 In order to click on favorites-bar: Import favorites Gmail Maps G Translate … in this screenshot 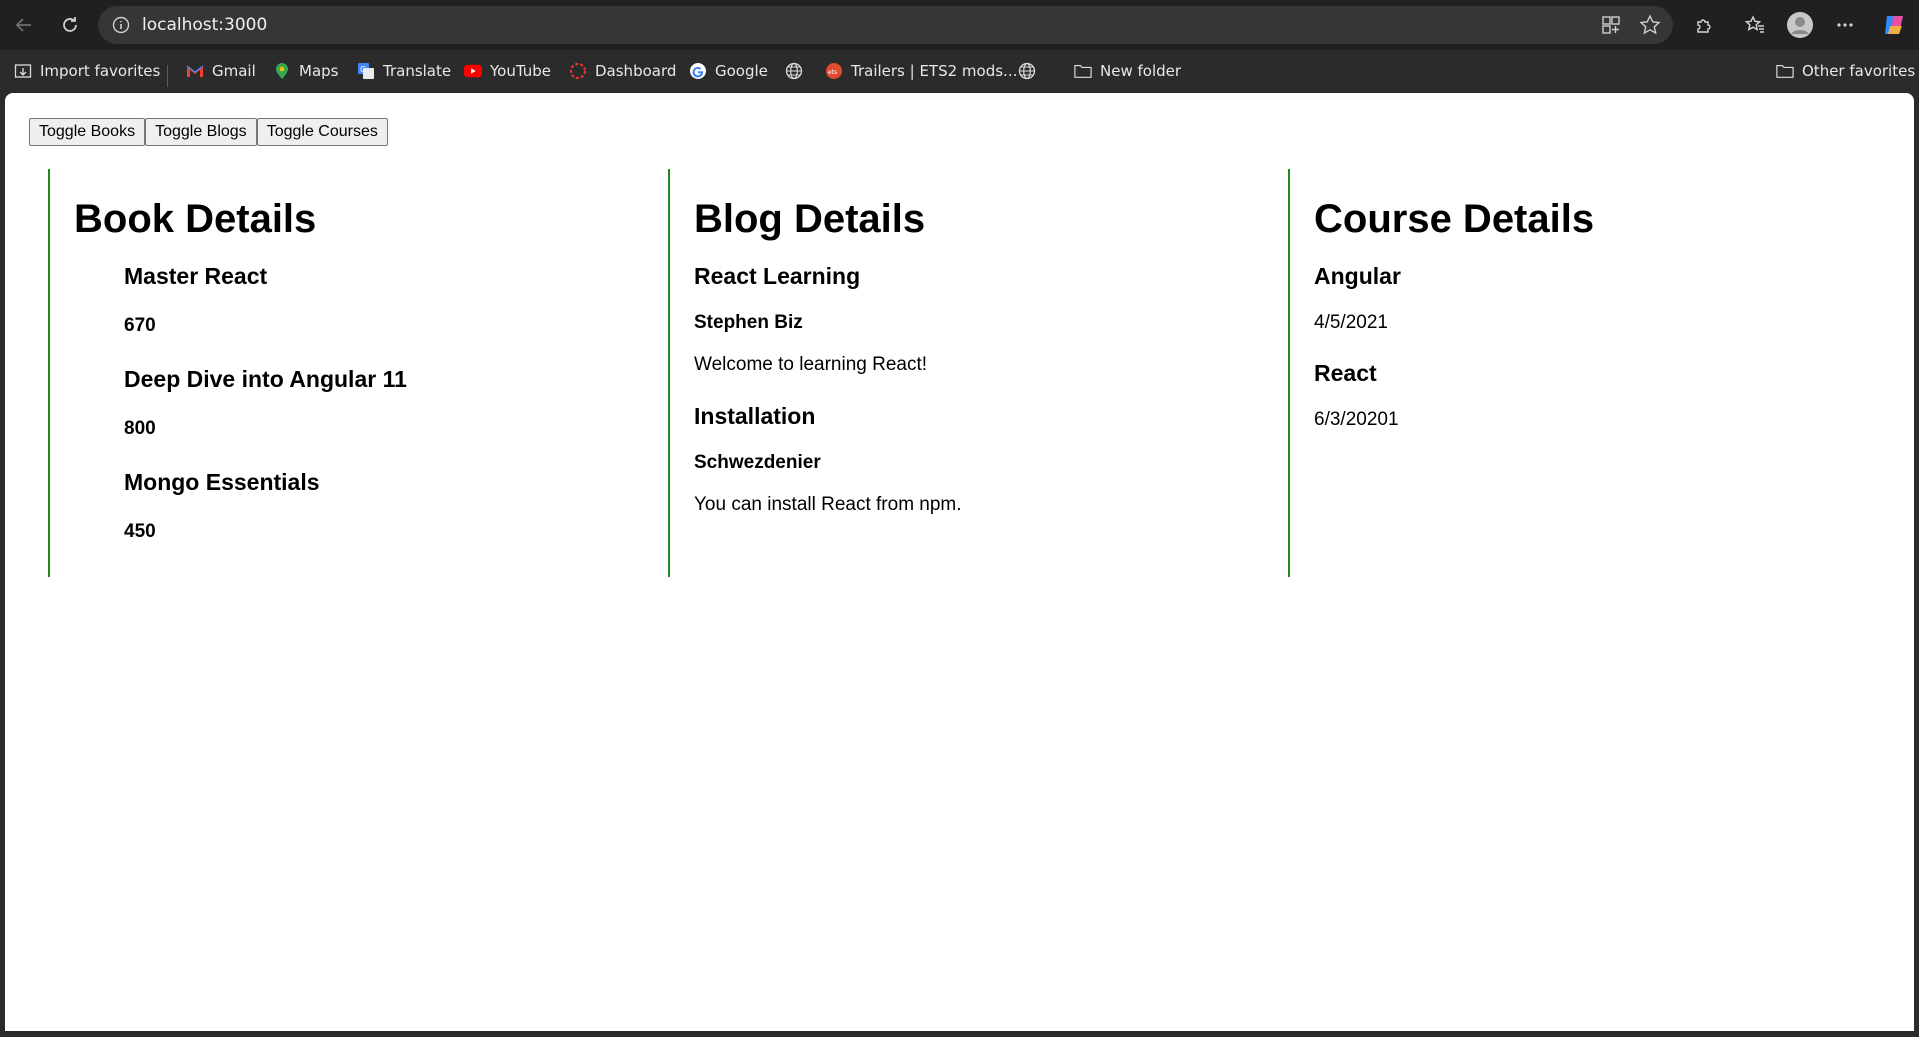, I will do `click(959, 71)`.